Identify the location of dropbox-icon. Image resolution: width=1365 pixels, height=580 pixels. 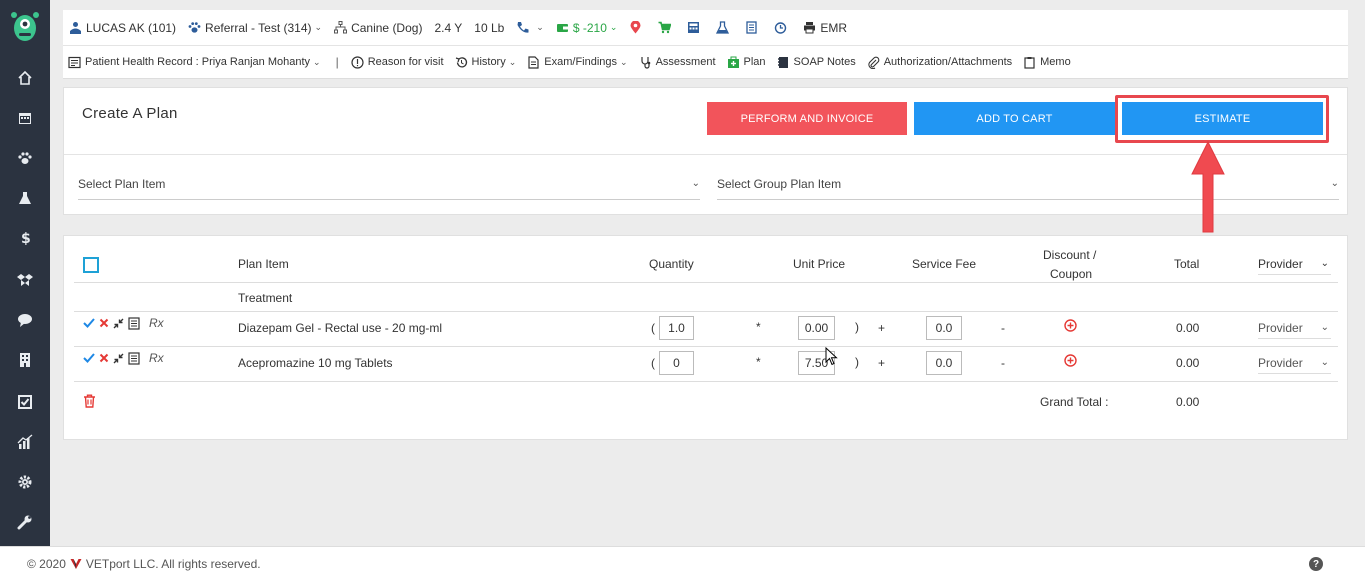
(25, 280).